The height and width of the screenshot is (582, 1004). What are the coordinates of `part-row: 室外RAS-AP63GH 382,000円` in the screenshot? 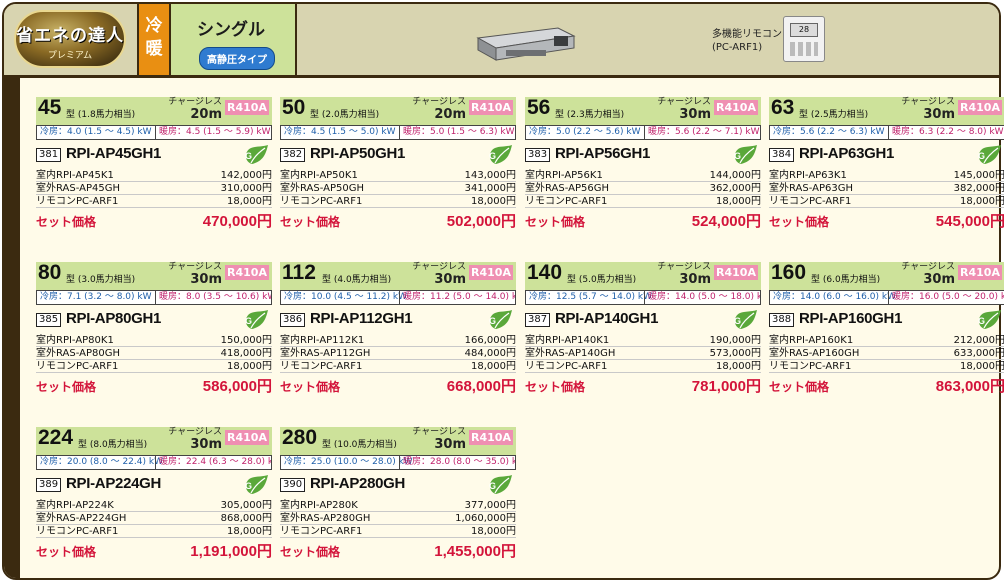 It's located at (886, 188).